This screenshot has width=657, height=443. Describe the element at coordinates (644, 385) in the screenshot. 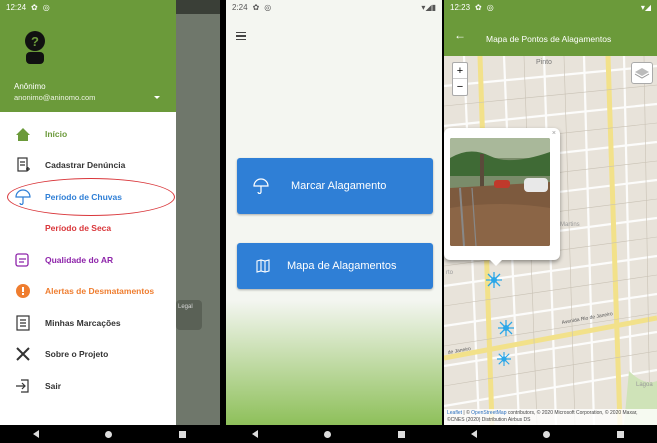

I see `street-label: Lagoa` at that location.